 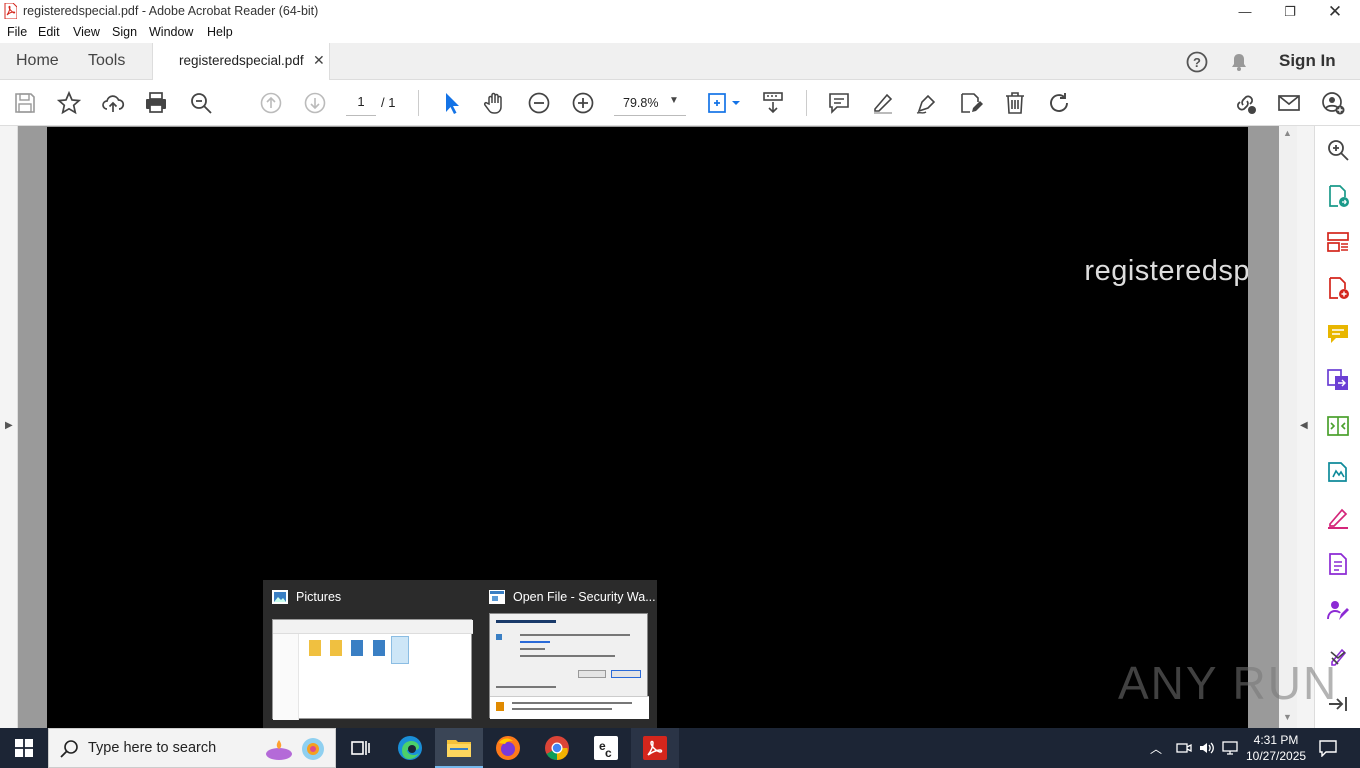 I want to click on notifications-icon, so click(x=1328, y=748).